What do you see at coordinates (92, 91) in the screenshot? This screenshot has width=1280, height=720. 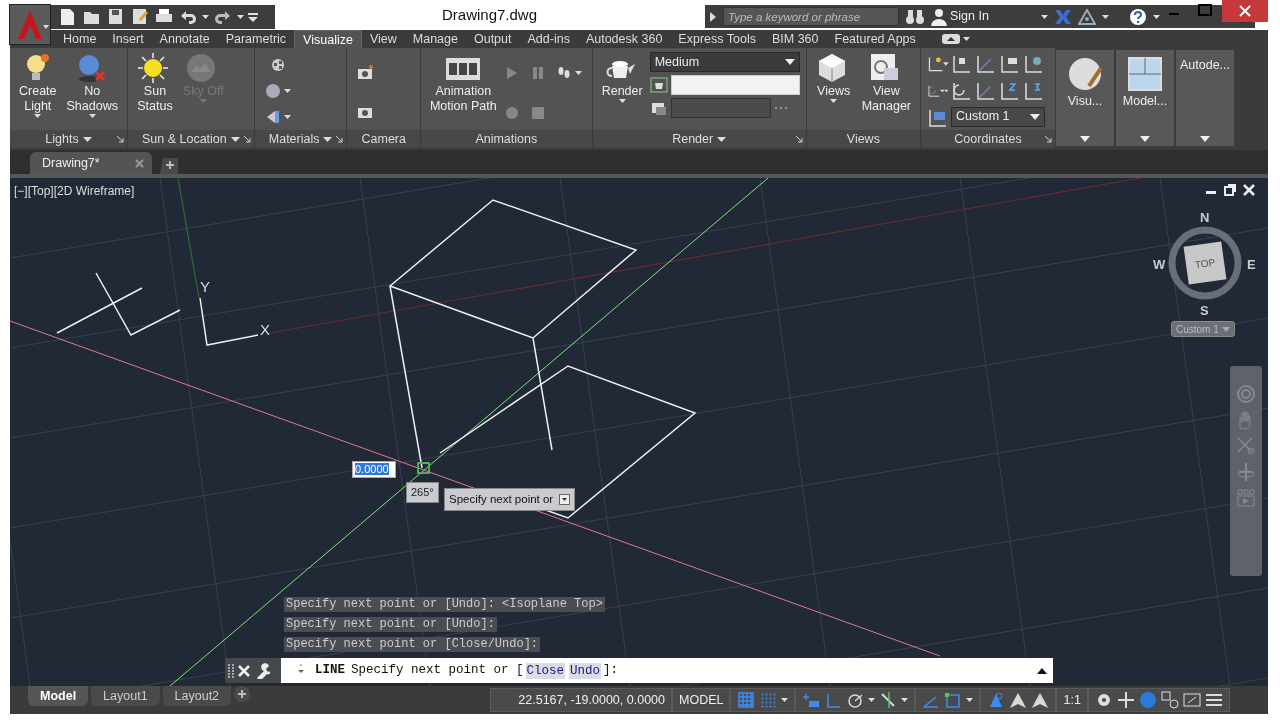 I see `ribbon-button: No Shadows` at bounding box center [92, 91].